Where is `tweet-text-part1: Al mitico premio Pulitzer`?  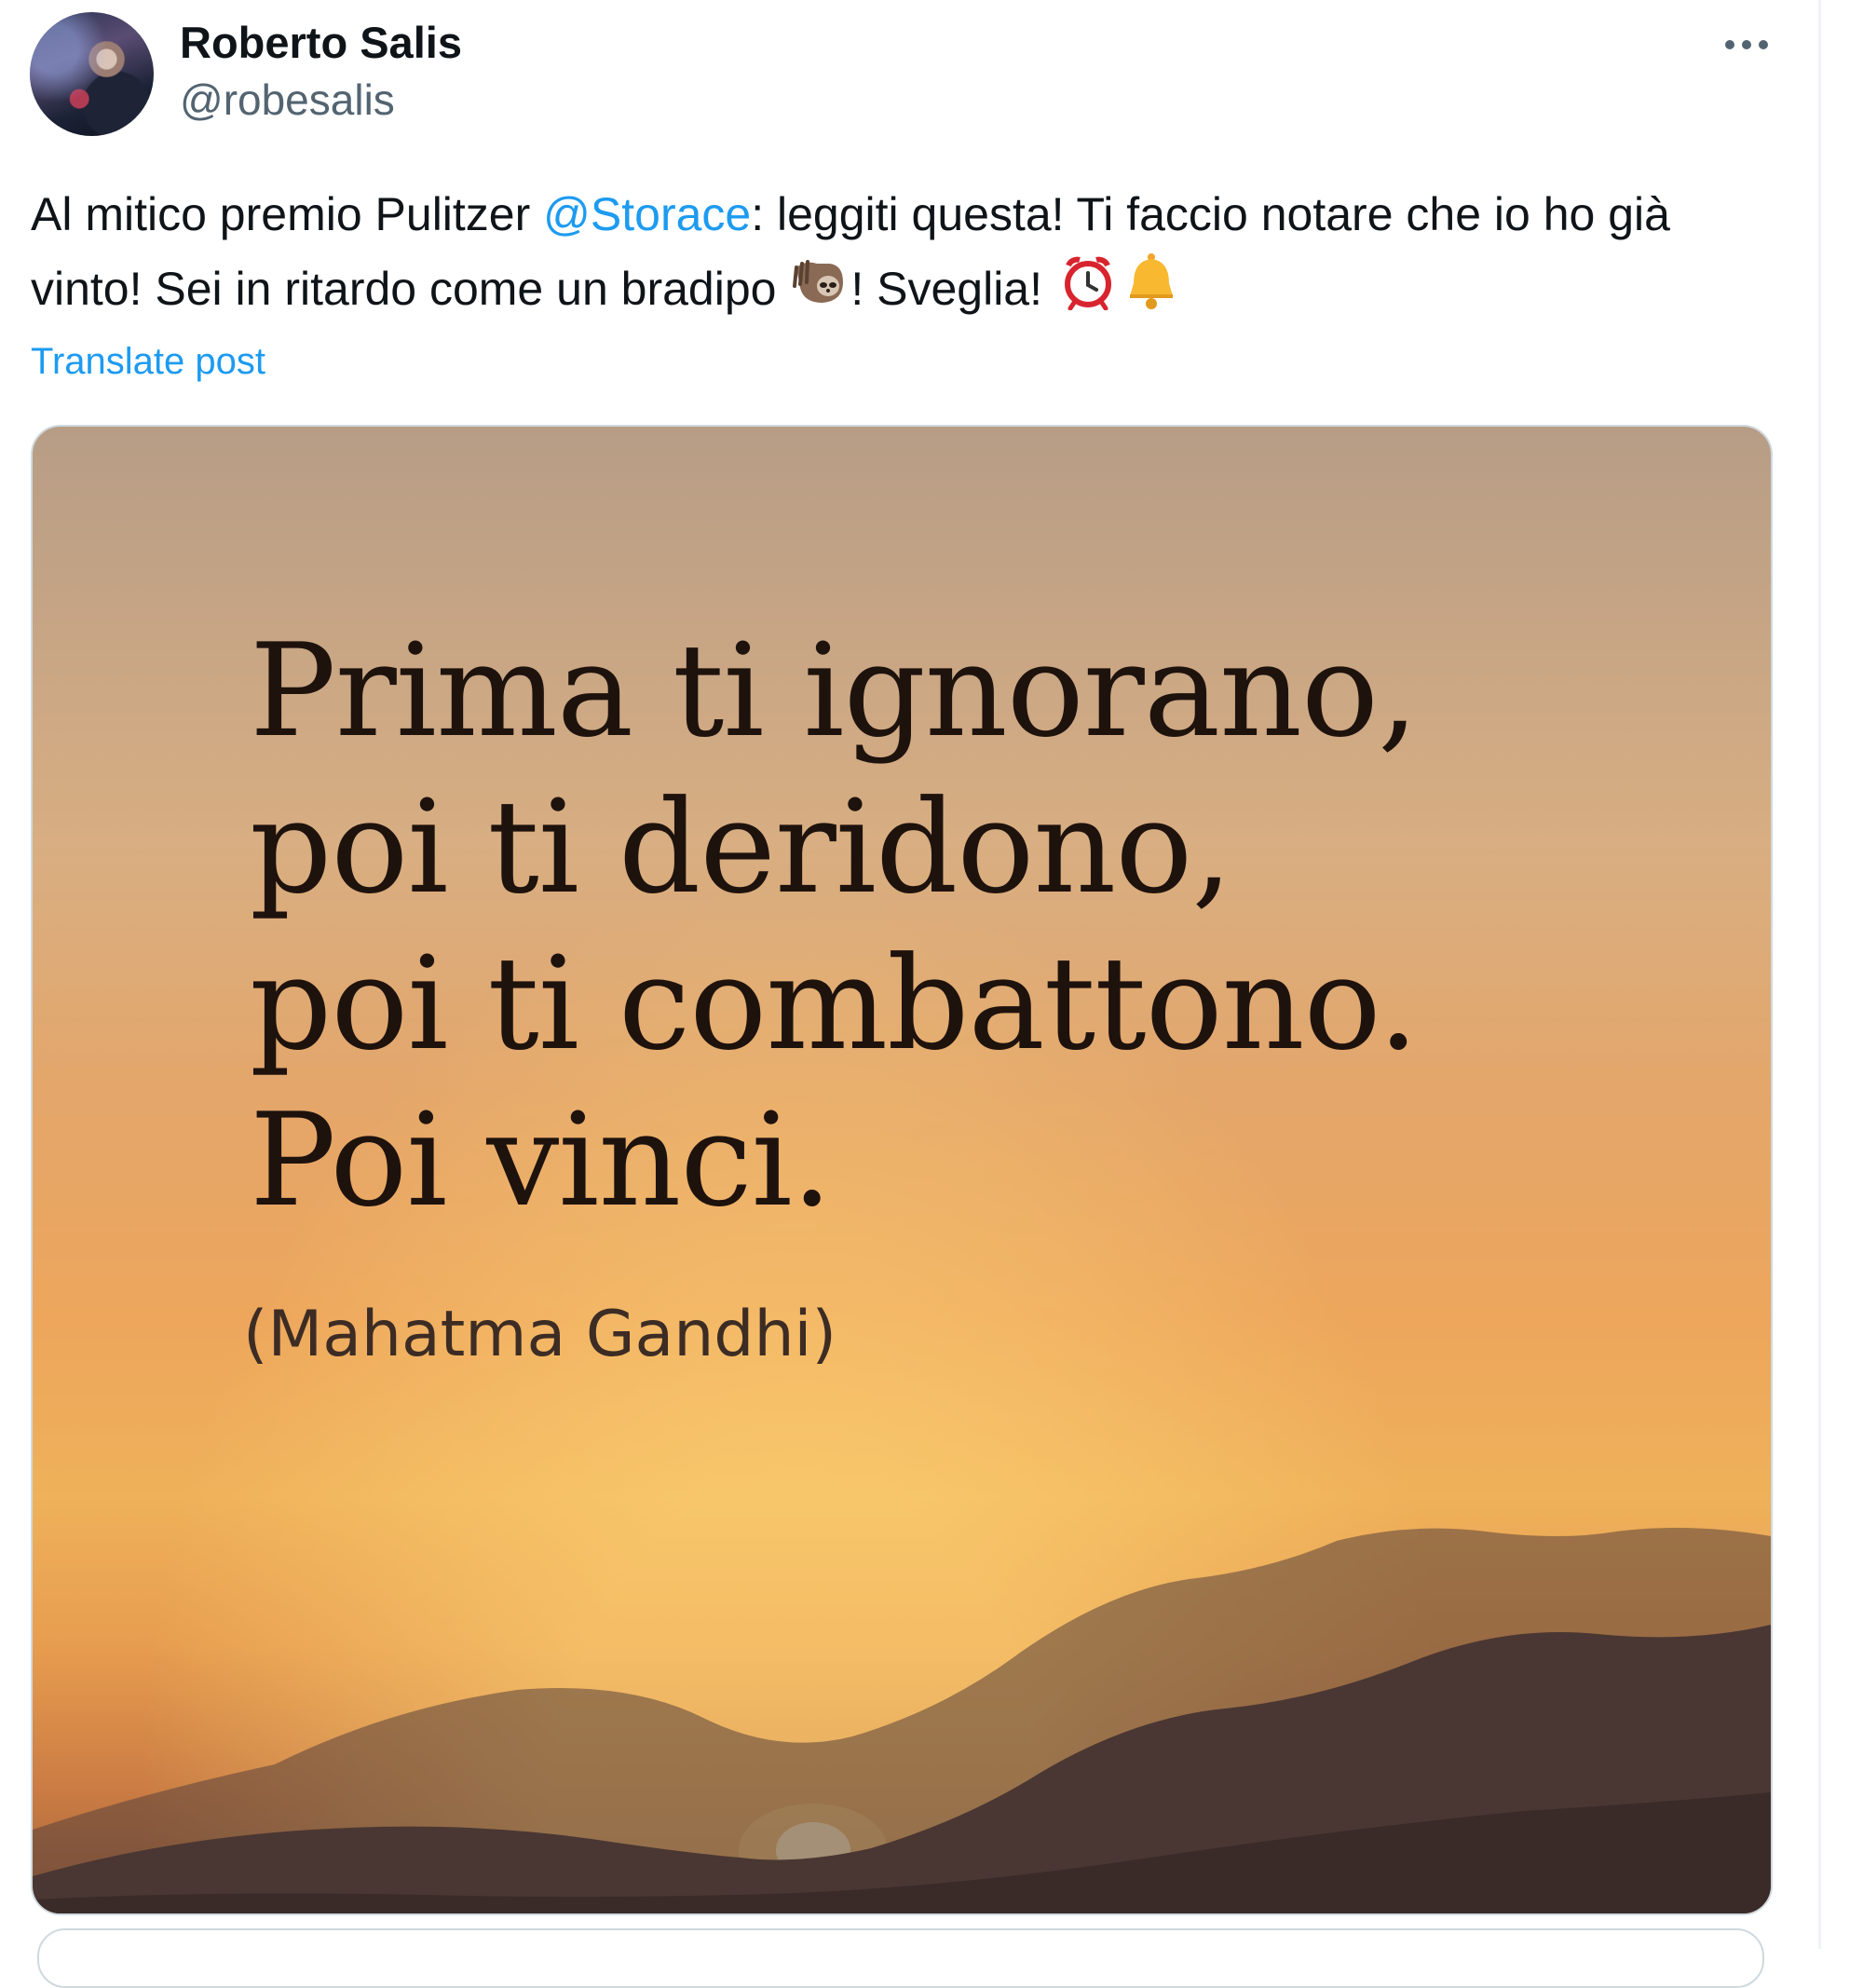
tweet-text-part1: Al mitico premio Pulitzer is located at coordinates (288, 214).